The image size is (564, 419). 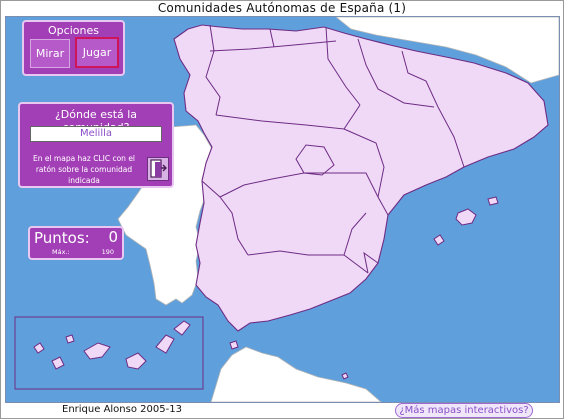 What do you see at coordinates (73, 30) in the screenshot?
I see `options-label: Opciones` at bounding box center [73, 30].